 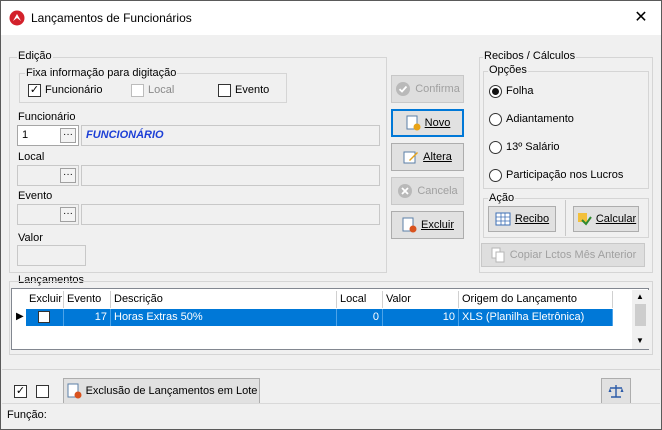 What do you see at coordinates (495, 119) in the screenshot?
I see `radio-adiantamento` at bounding box center [495, 119].